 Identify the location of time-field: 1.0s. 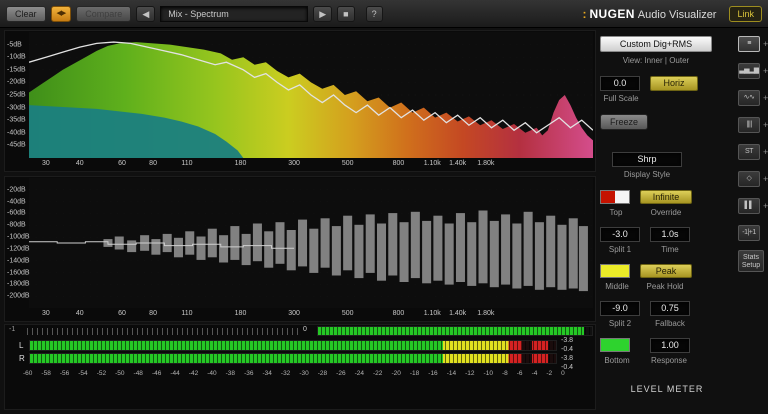
(670, 234).